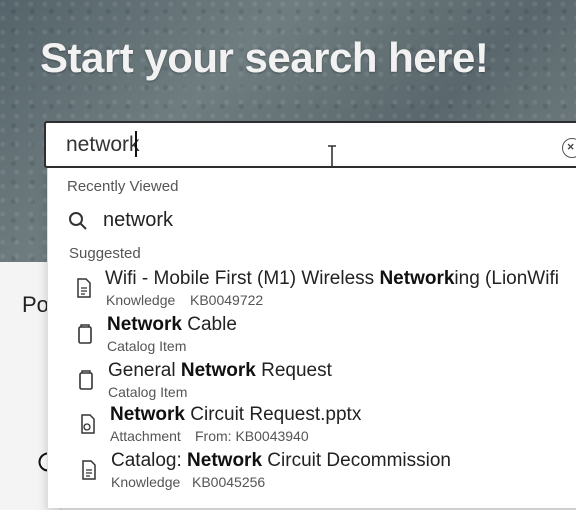 This screenshot has width=576, height=510. Describe the element at coordinates (138, 220) in the screenshot. I see `recent-search-item: network` at that location.